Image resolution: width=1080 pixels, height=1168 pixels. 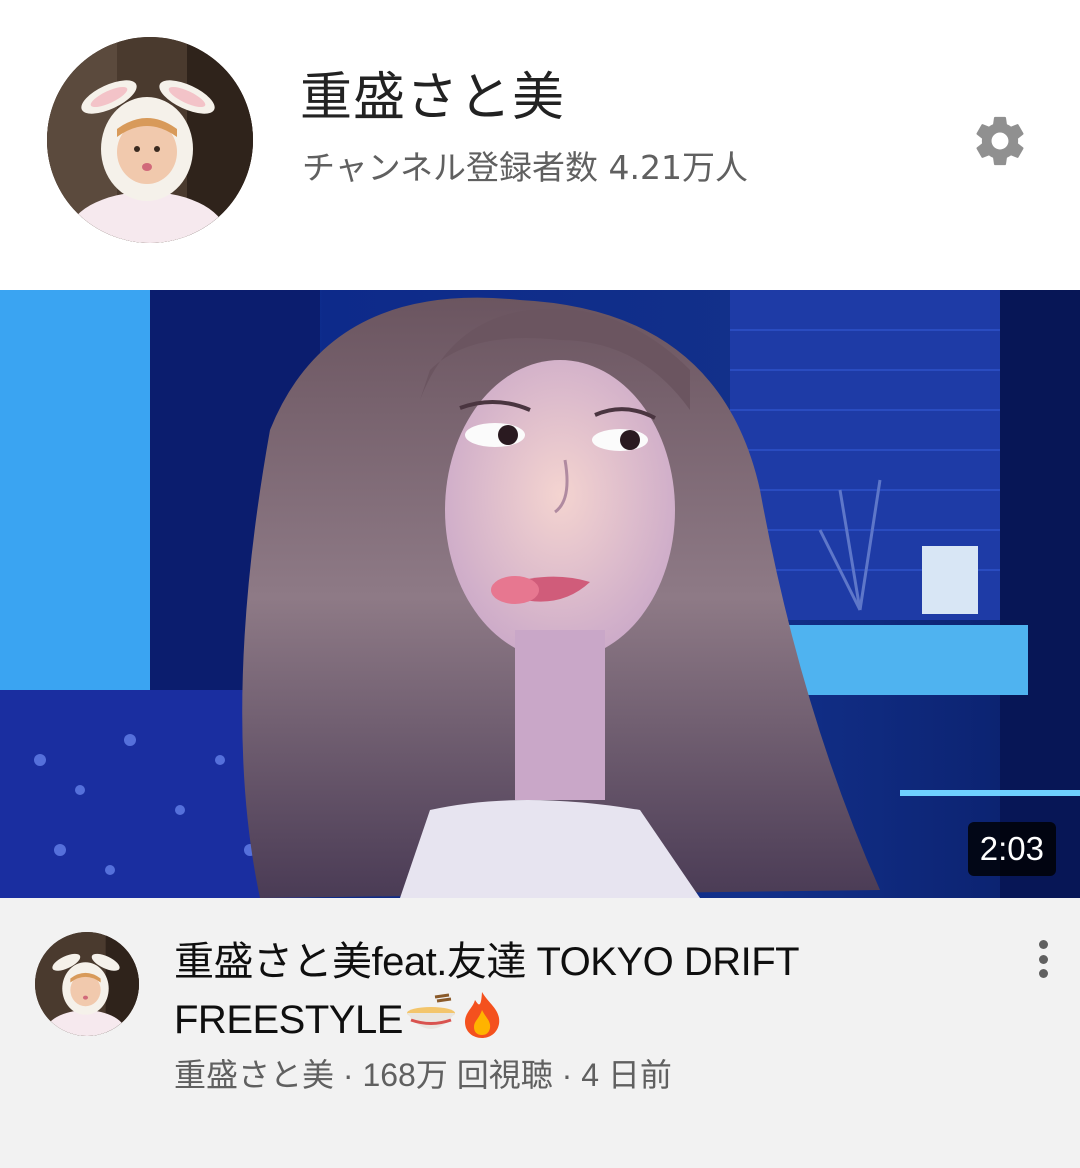 What do you see at coordinates (525, 167) in the screenshot?
I see `subscriber-count: チャンネル登録者数 4.21万人` at bounding box center [525, 167].